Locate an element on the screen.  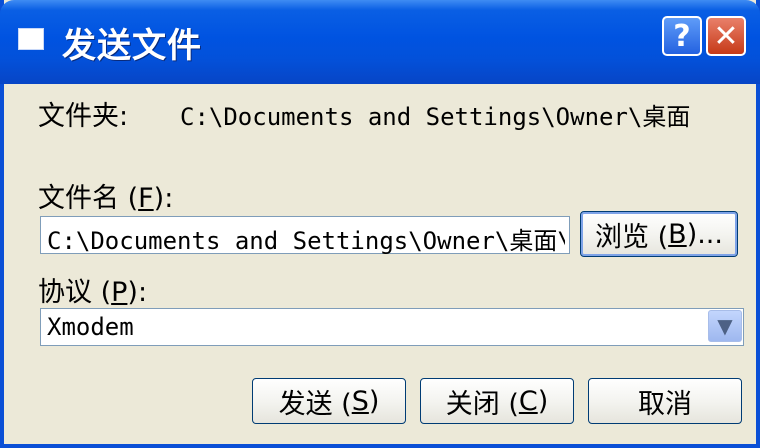
close-icon: ✕ is located at coordinates (726, 36).